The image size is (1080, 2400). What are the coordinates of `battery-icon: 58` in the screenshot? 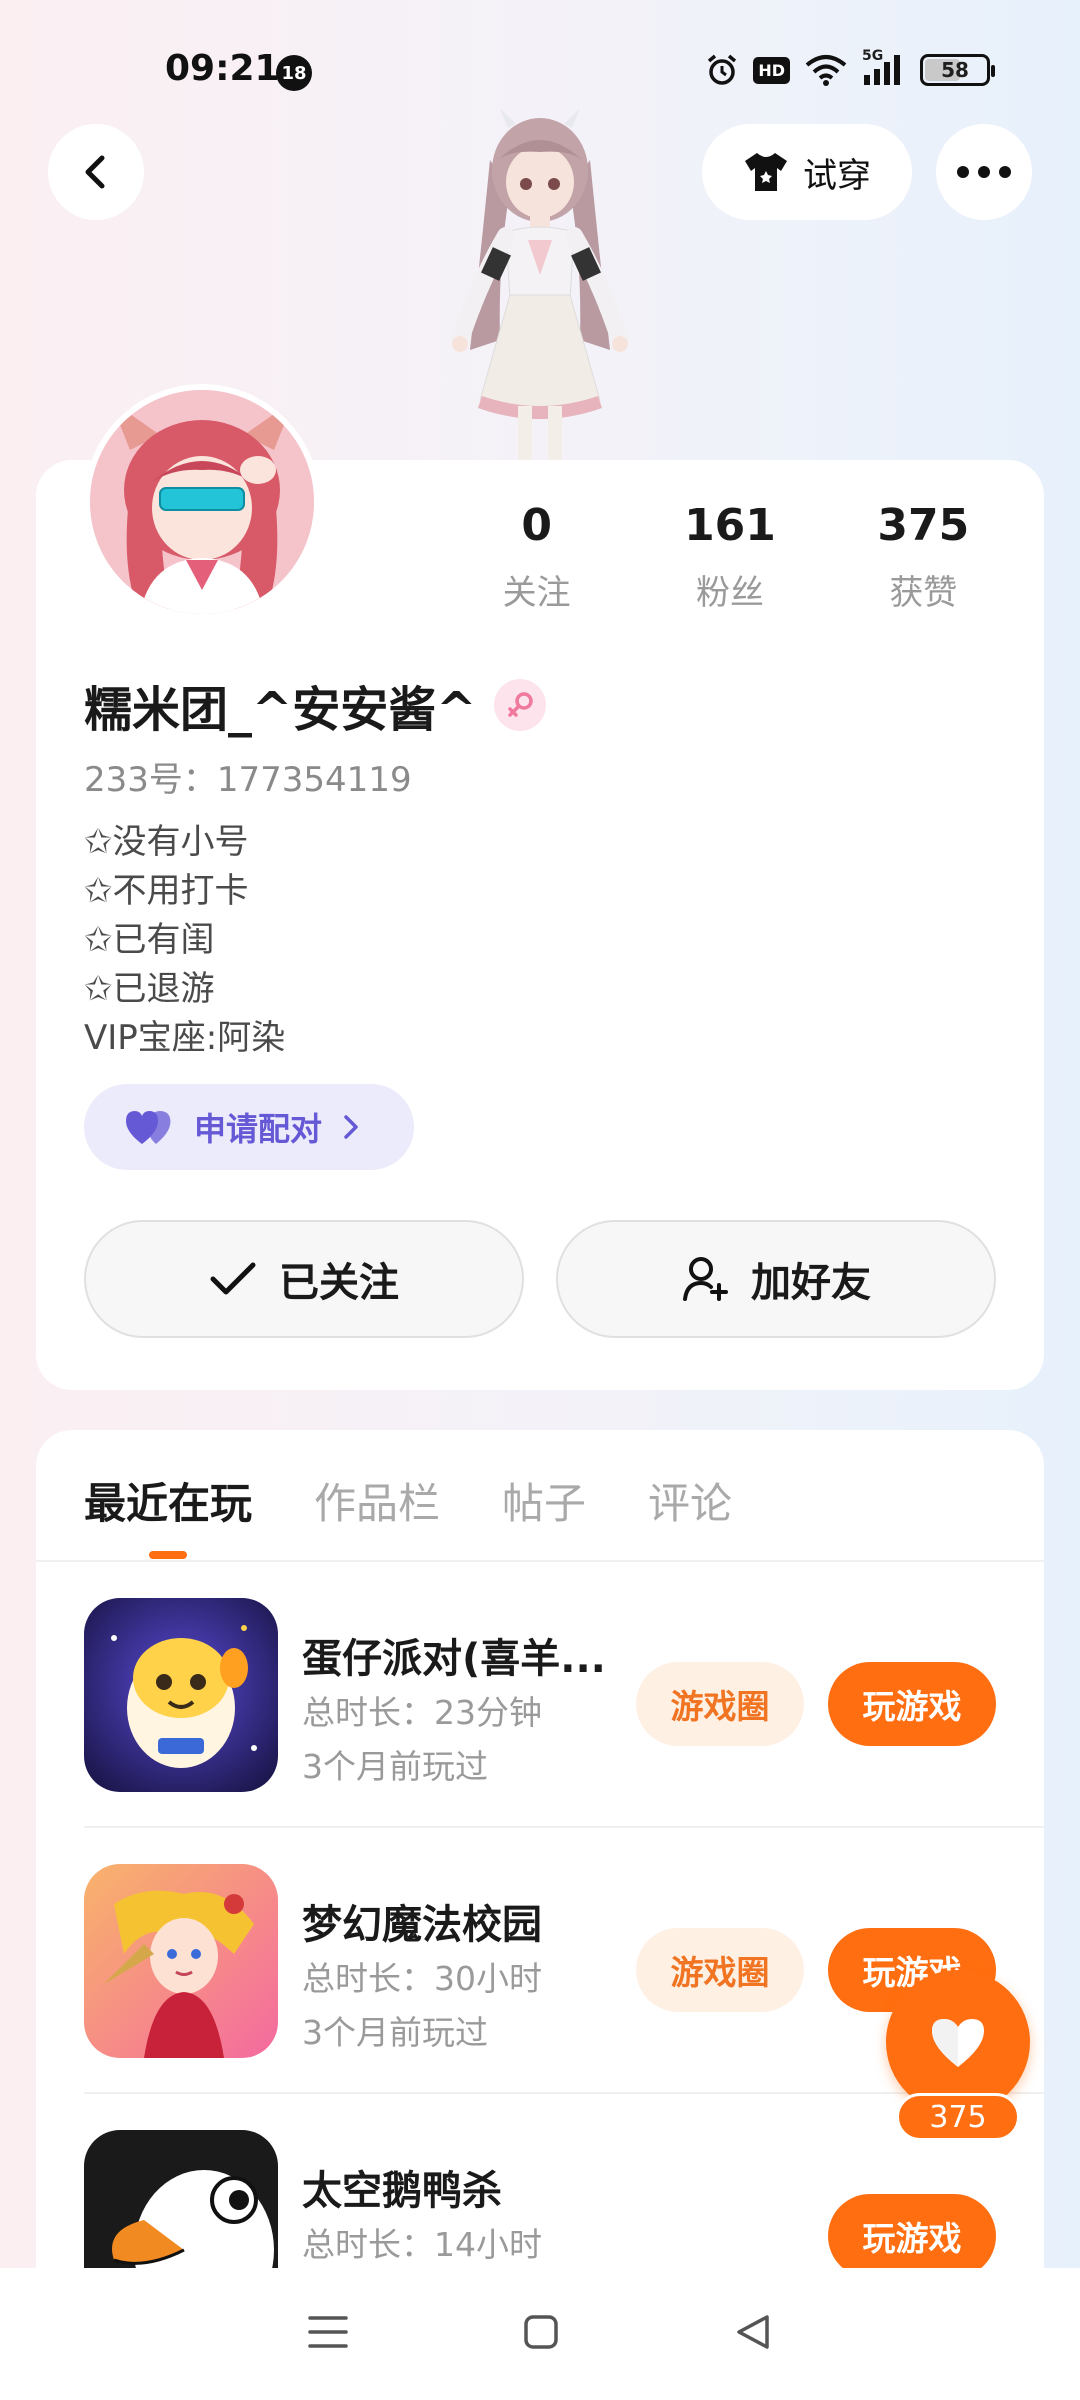 It's located at (957, 70).